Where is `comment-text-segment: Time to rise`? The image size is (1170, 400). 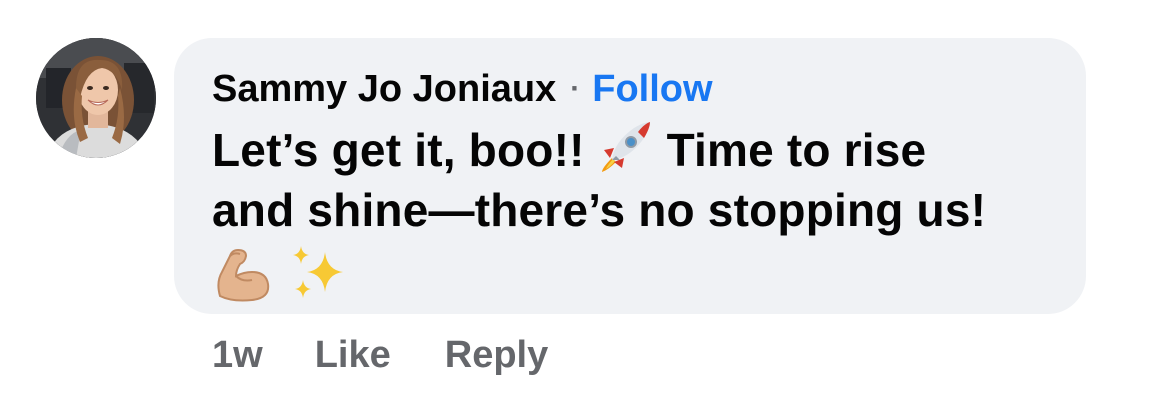 comment-text-segment: Time to rise is located at coordinates (790, 150).